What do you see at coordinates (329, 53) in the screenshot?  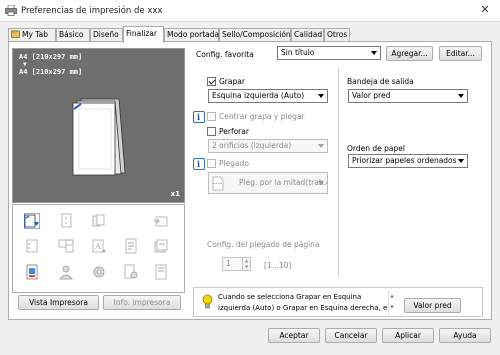 I see `favorite-config-select: Sin título` at bounding box center [329, 53].